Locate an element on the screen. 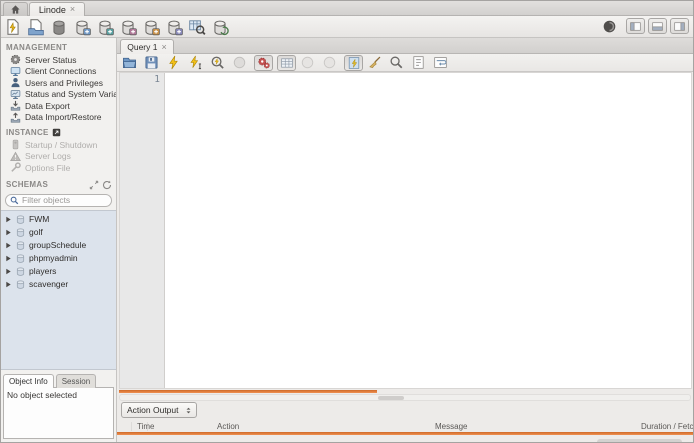 This screenshot has height=443, width=694. stop-on-error-icon is located at coordinates (264, 63).